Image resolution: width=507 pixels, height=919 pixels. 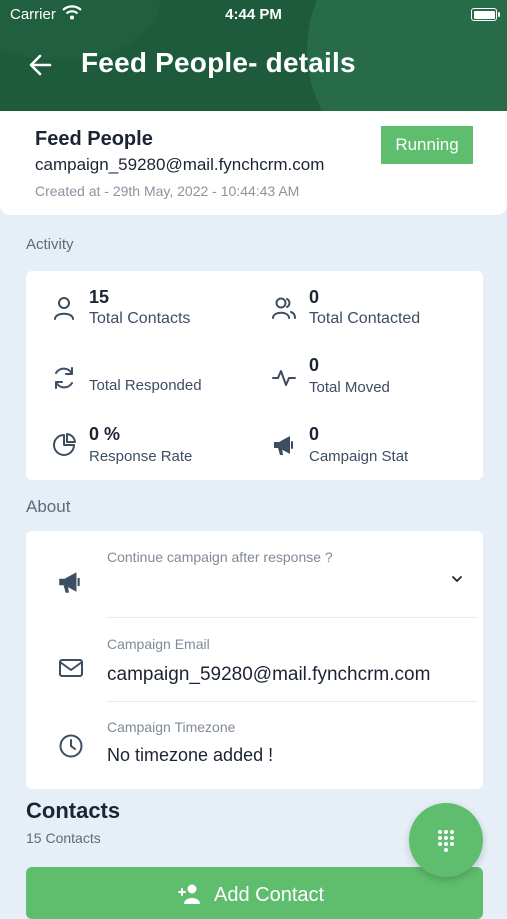 I want to click on campaign-stat-label: Campaign Stat, so click(x=359, y=456).